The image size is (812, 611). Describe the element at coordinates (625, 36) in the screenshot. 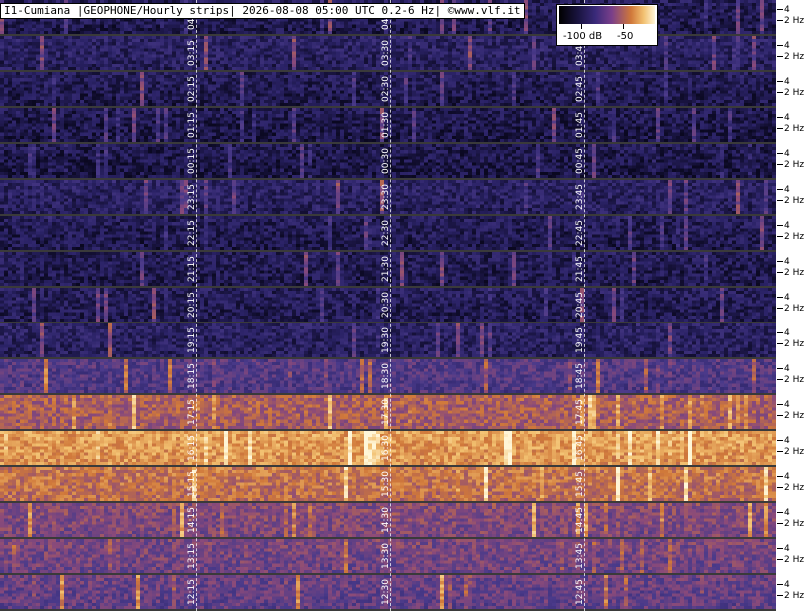

I see `colorbar-max-label: -50` at that location.